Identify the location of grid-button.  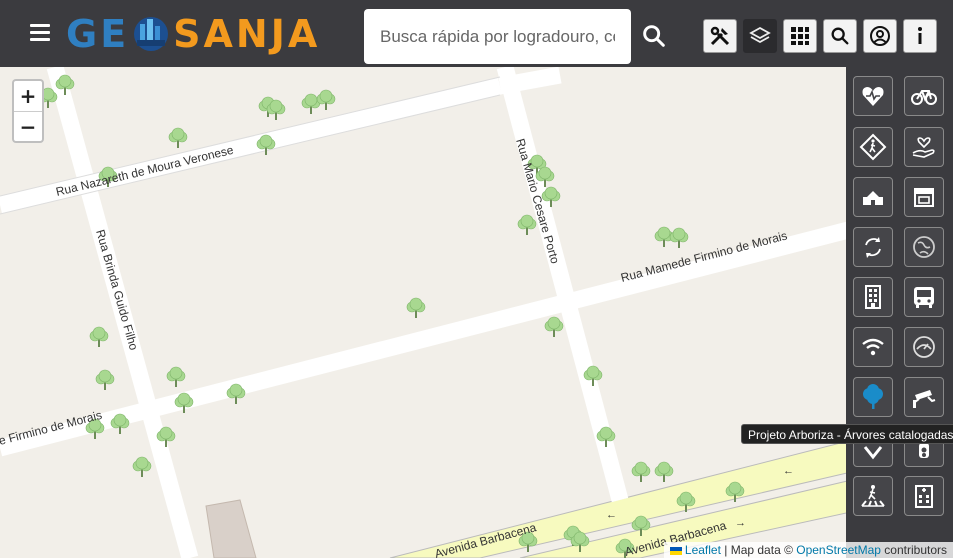
(800, 36).